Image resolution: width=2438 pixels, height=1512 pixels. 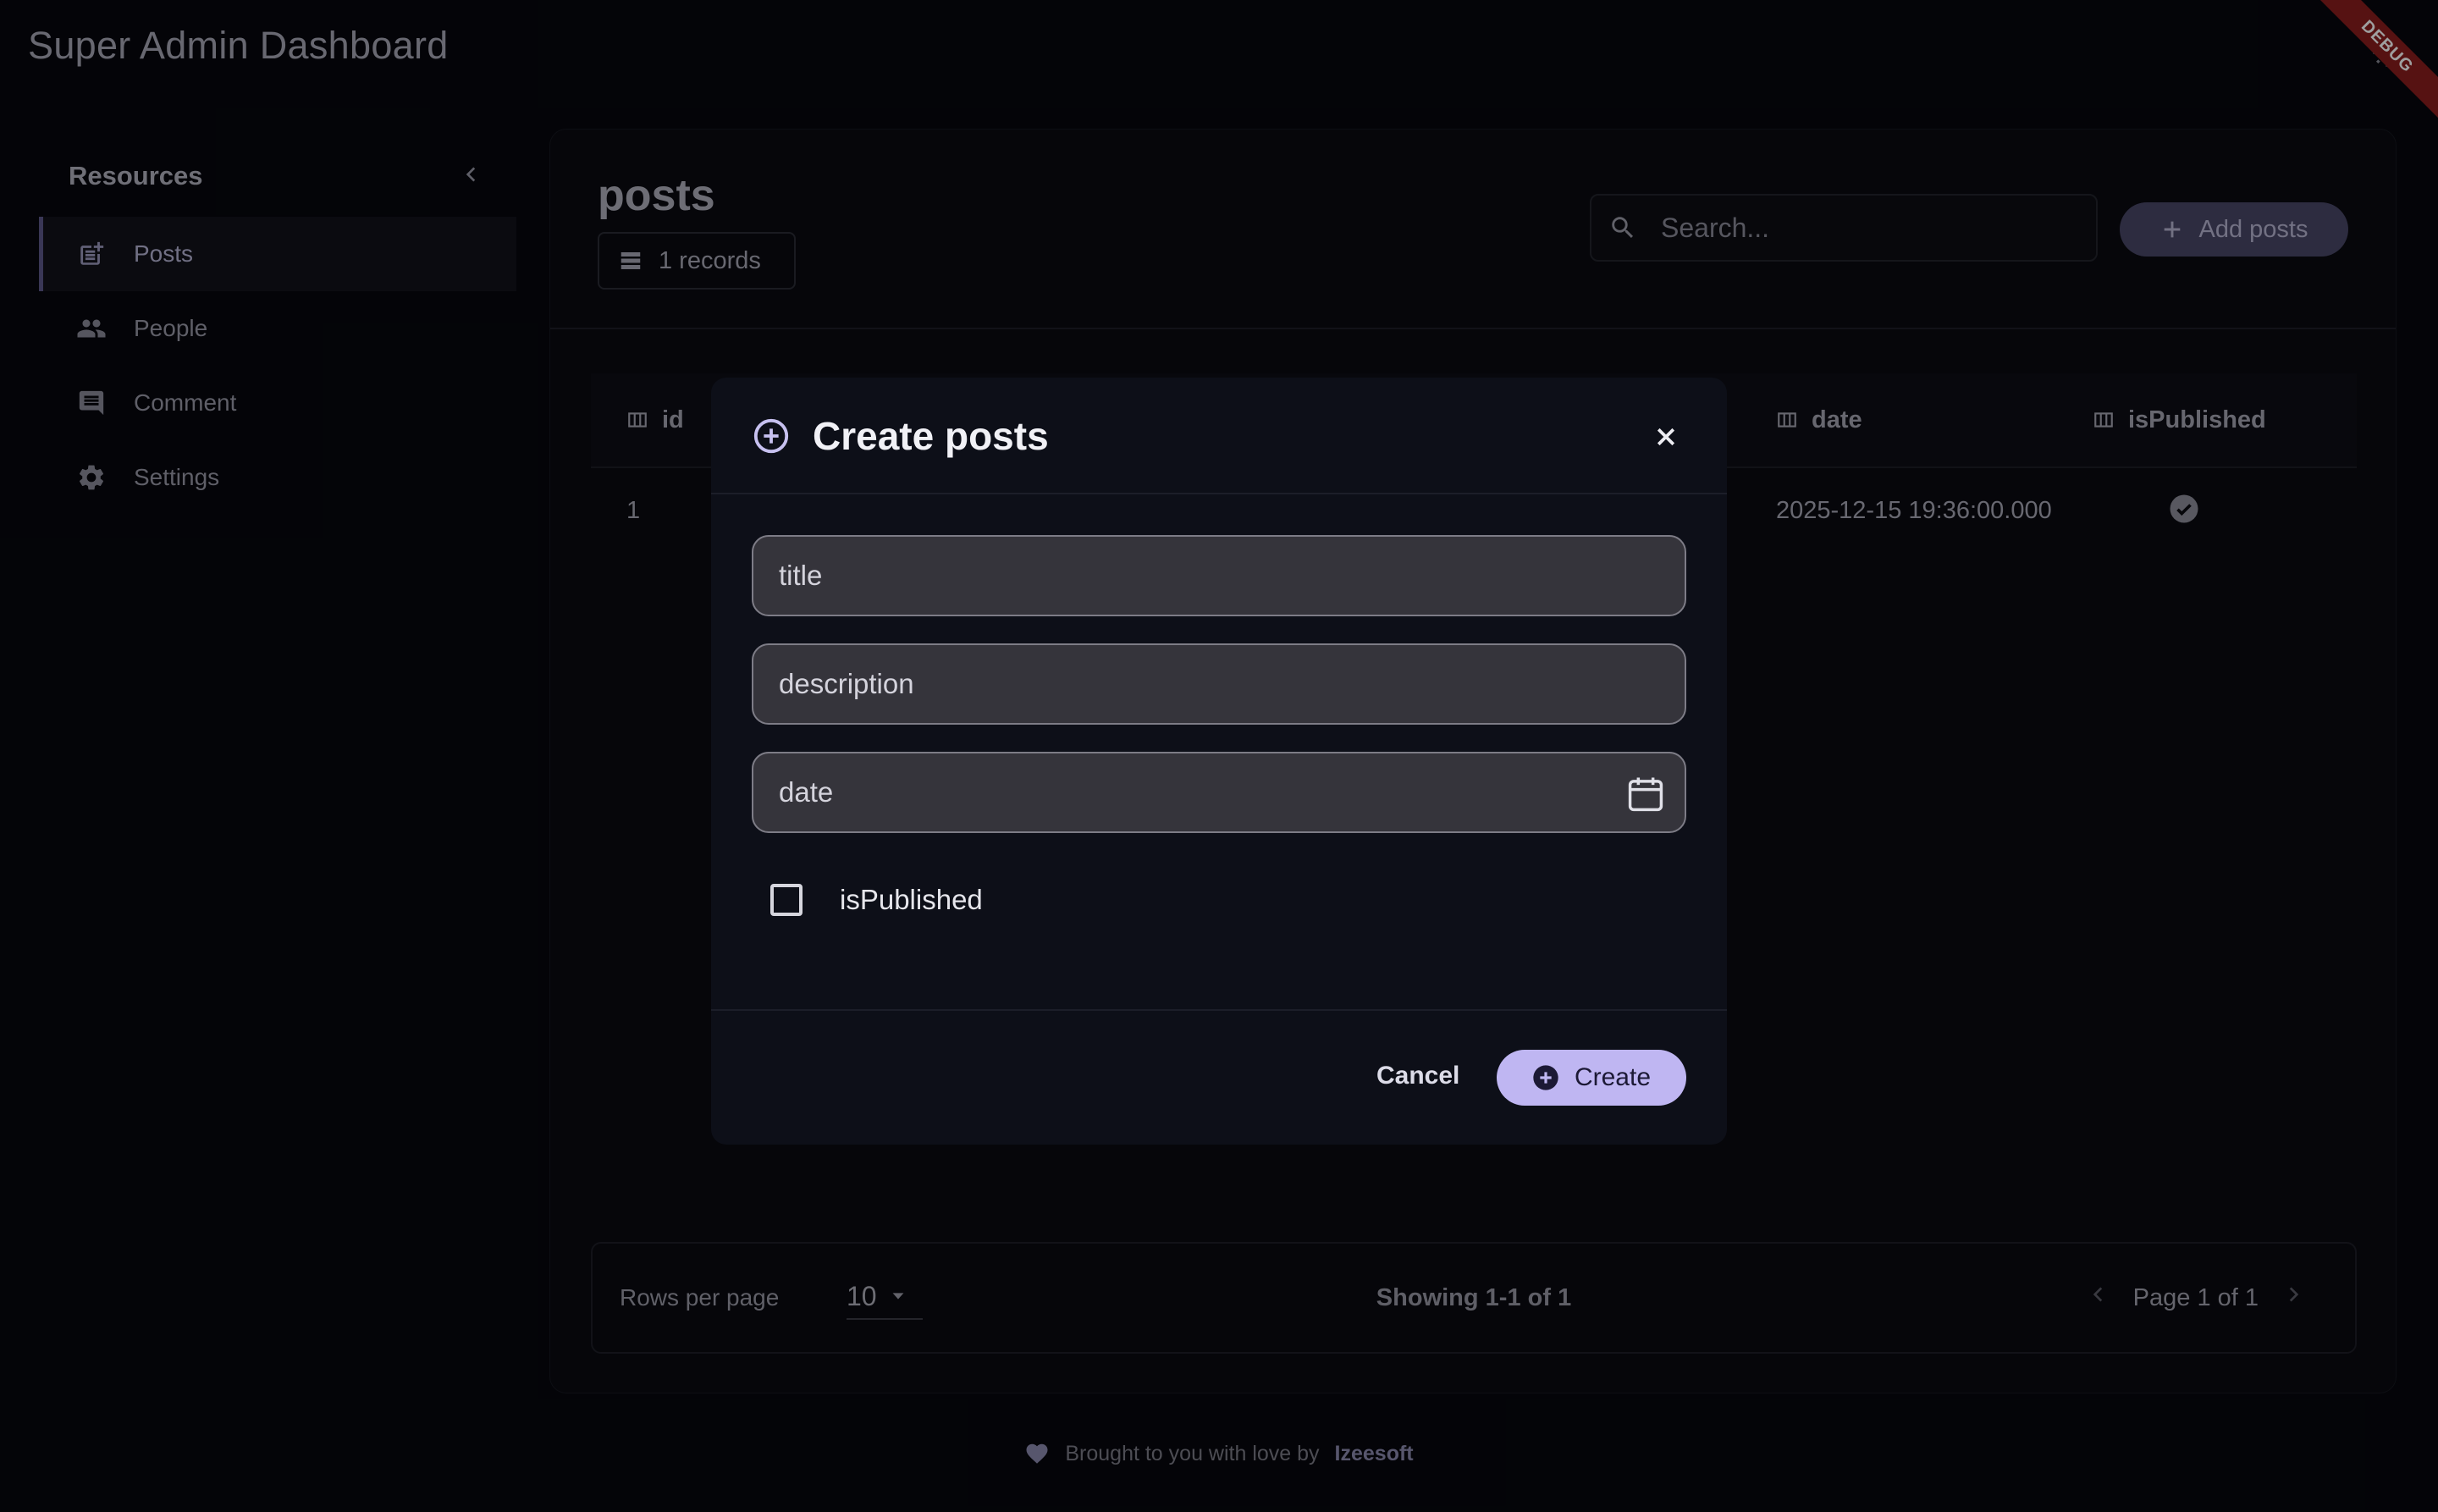 What do you see at coordinates (911, 899) in the screenshot?
I see `ispublished-label: isPublished` at bounding box center [911, 899].